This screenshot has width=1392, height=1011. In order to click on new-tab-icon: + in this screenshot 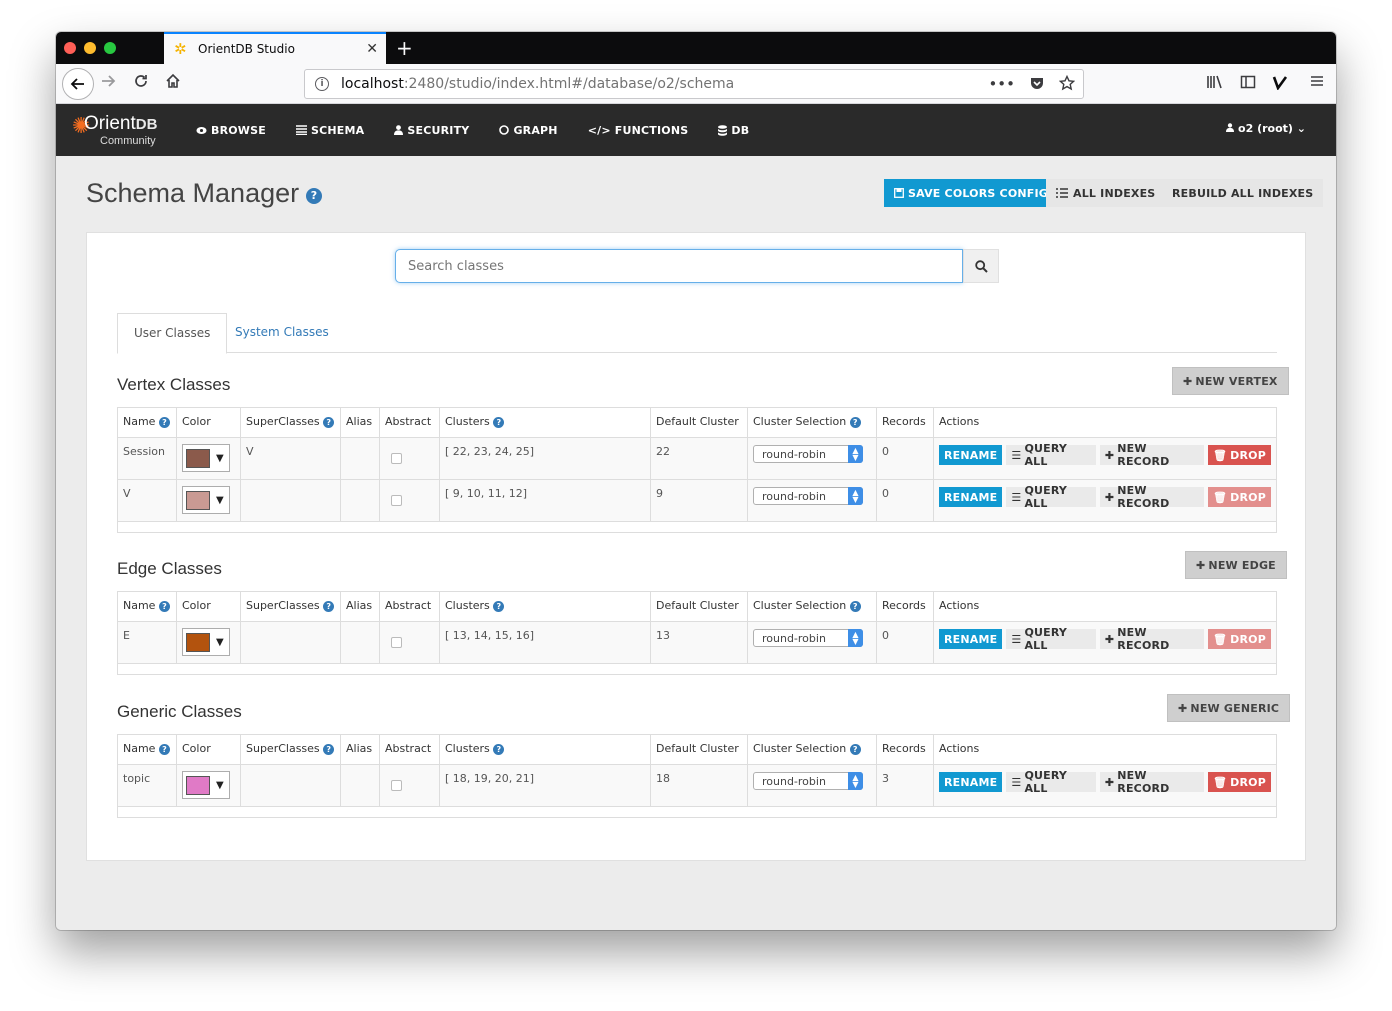, I will do `click(404, 48)`.